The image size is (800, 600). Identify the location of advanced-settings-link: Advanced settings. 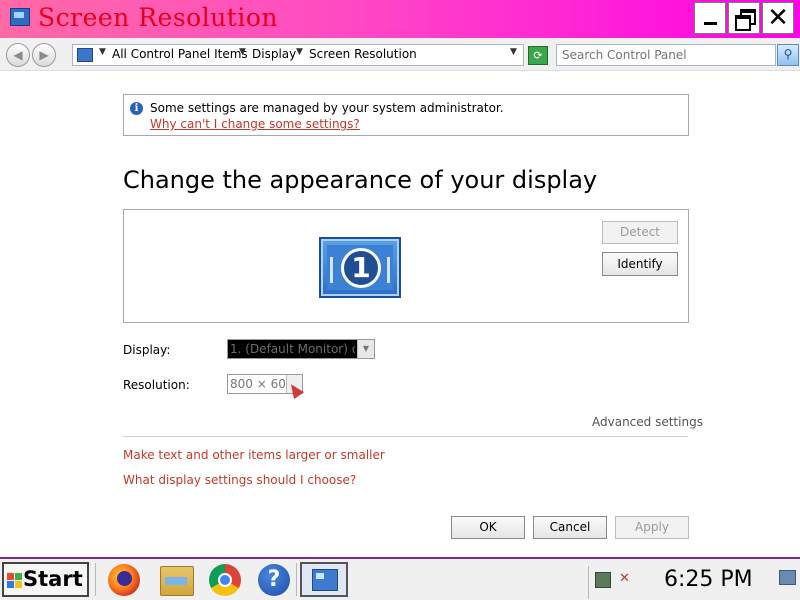
(647, 422).